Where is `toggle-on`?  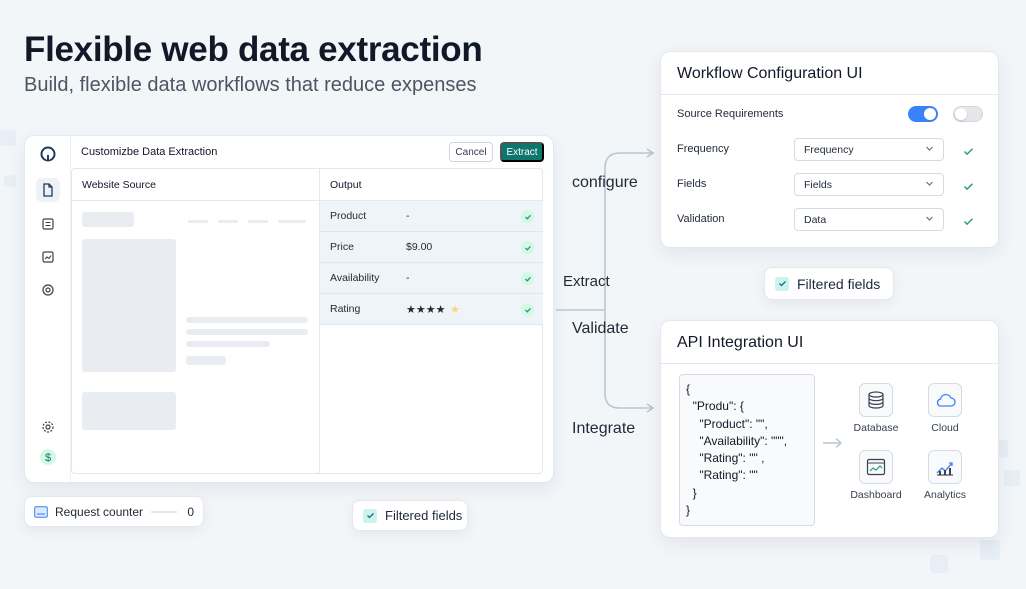
toggle-on is located at coordinates (923, 114).